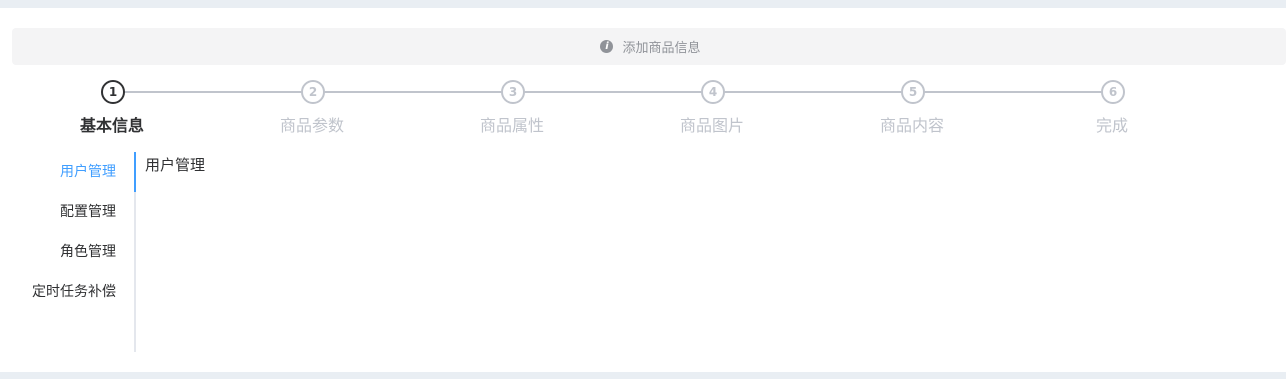 The height and width of the screenshot is (379, 1286). What do you see at coordinates (88, 252) in the screenshot?
I see `tab-role-management: 角色管理` at bounding box center [88, 252].